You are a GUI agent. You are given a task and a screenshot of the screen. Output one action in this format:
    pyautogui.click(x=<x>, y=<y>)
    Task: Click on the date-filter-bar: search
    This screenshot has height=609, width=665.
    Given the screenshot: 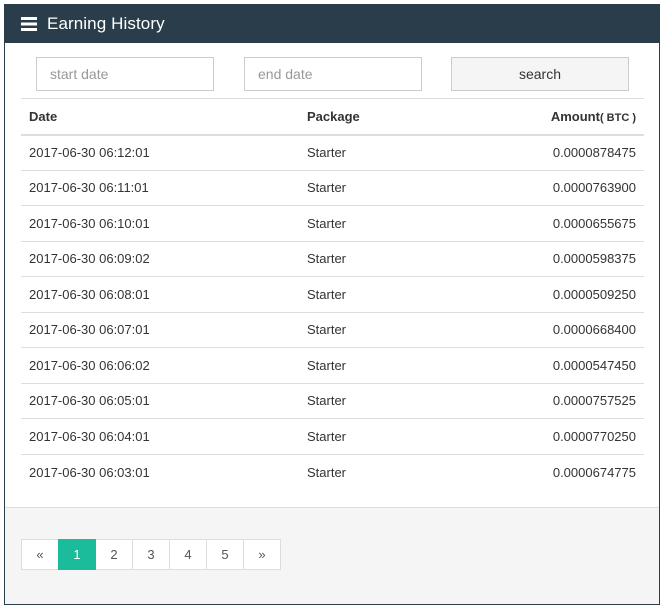 What is the action you would take?
    pyautogui.click(x=332, y=74)
    